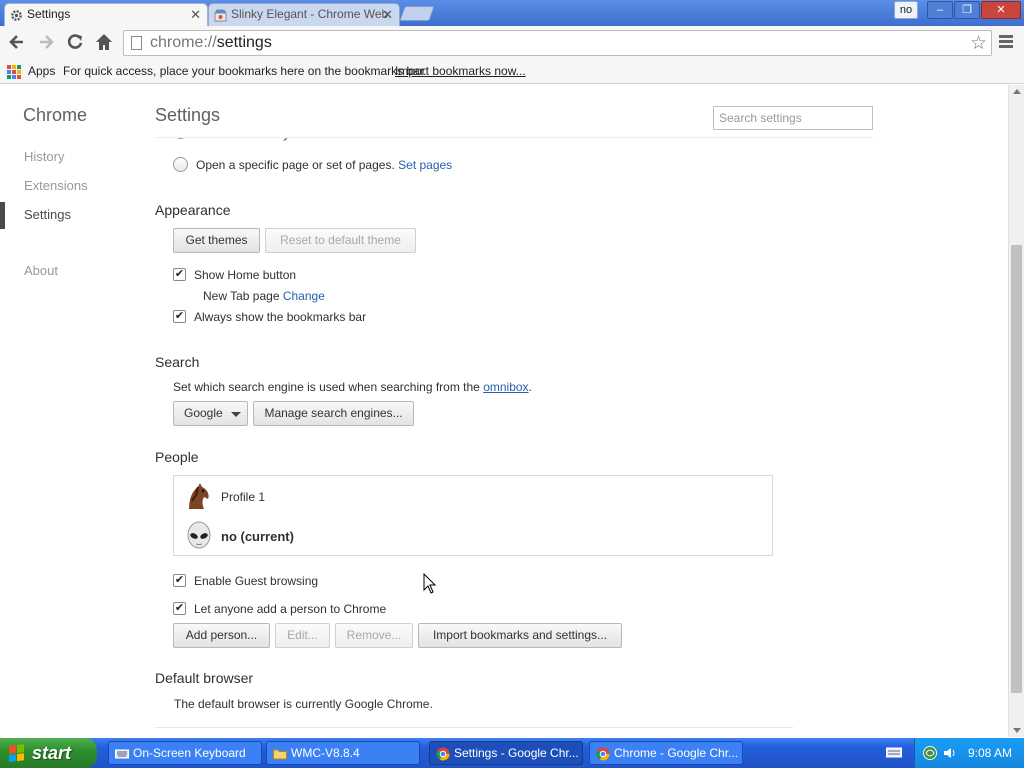 This screenshot has width=1024, height=768. What do you see at coordinates (180, 164) in the screenshot?
I see `startup-pages-radio` at bounding box center [180, 164].